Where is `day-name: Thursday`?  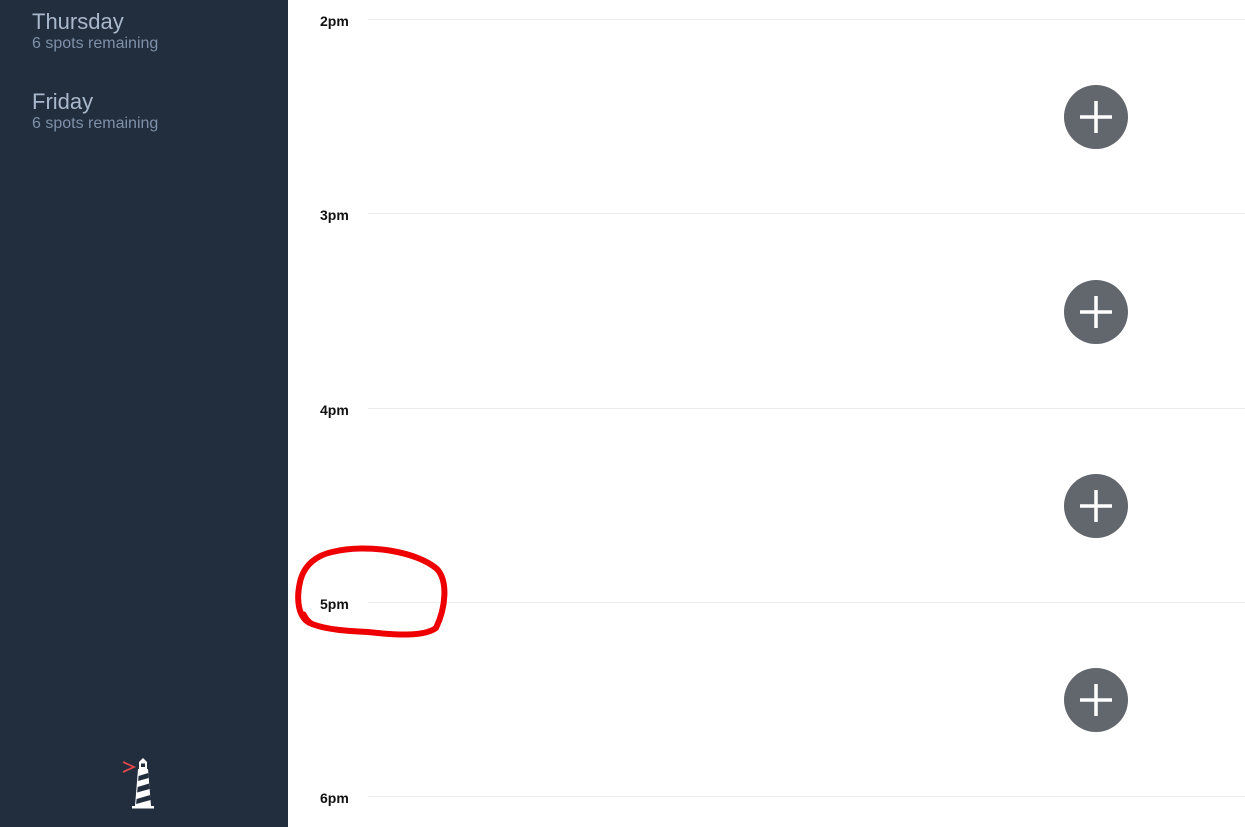
day-name: Thursday is located at coordinates (78, 21).